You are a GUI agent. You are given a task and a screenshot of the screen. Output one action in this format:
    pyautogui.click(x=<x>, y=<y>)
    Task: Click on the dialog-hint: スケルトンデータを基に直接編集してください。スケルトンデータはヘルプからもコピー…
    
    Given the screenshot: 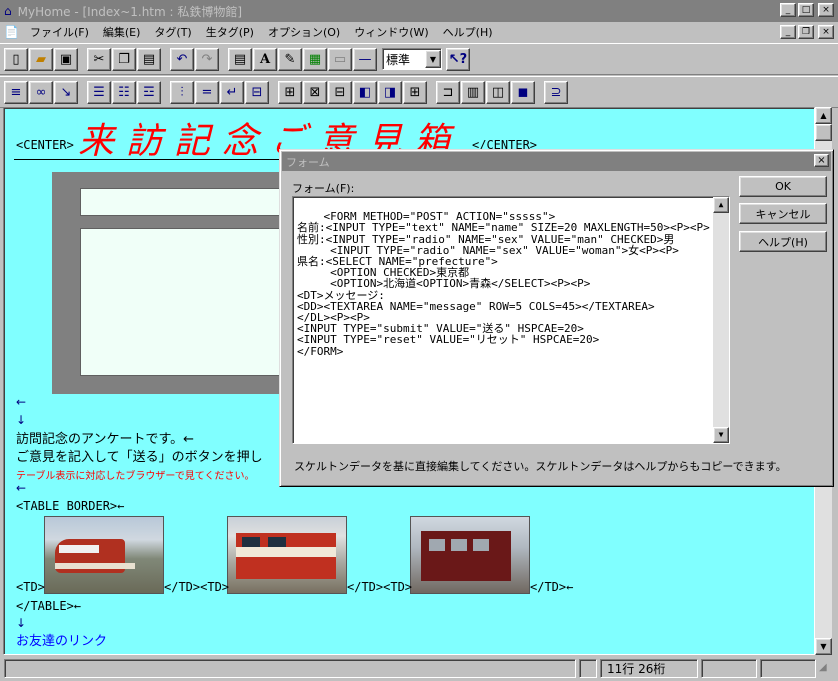 What is the action you would take?
    pyautogui.click(x=540, y=466)
    